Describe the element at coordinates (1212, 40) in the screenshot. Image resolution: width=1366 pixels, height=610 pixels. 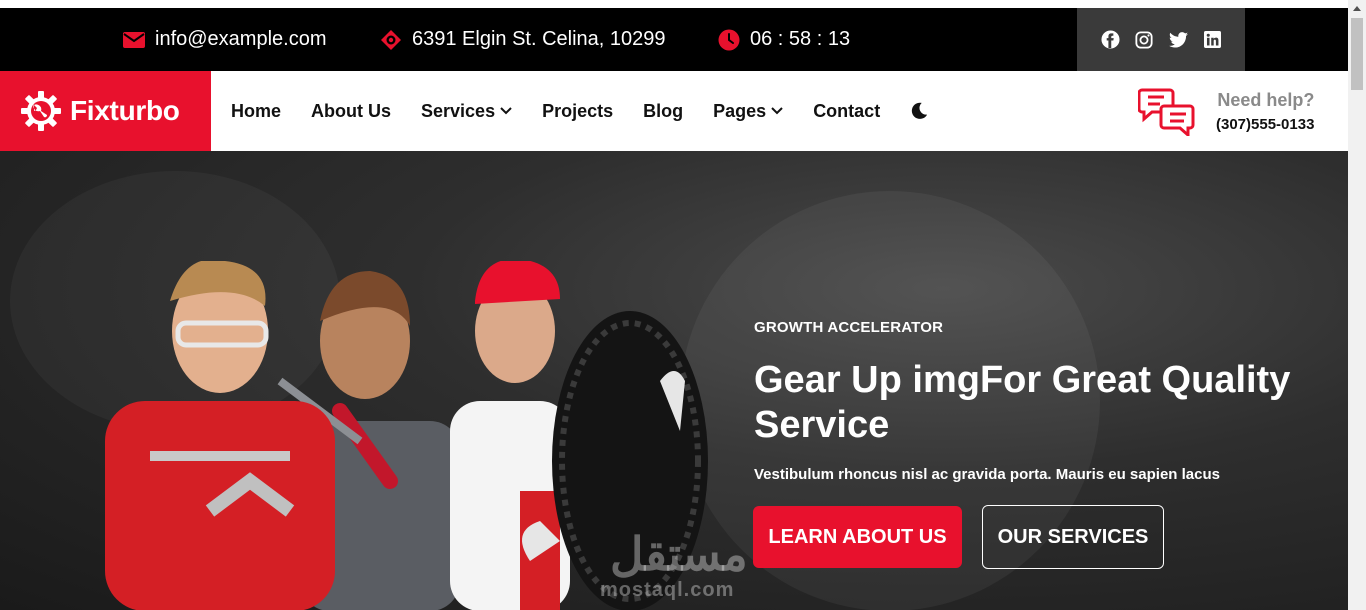
I see `linkedin-icon` at that location.